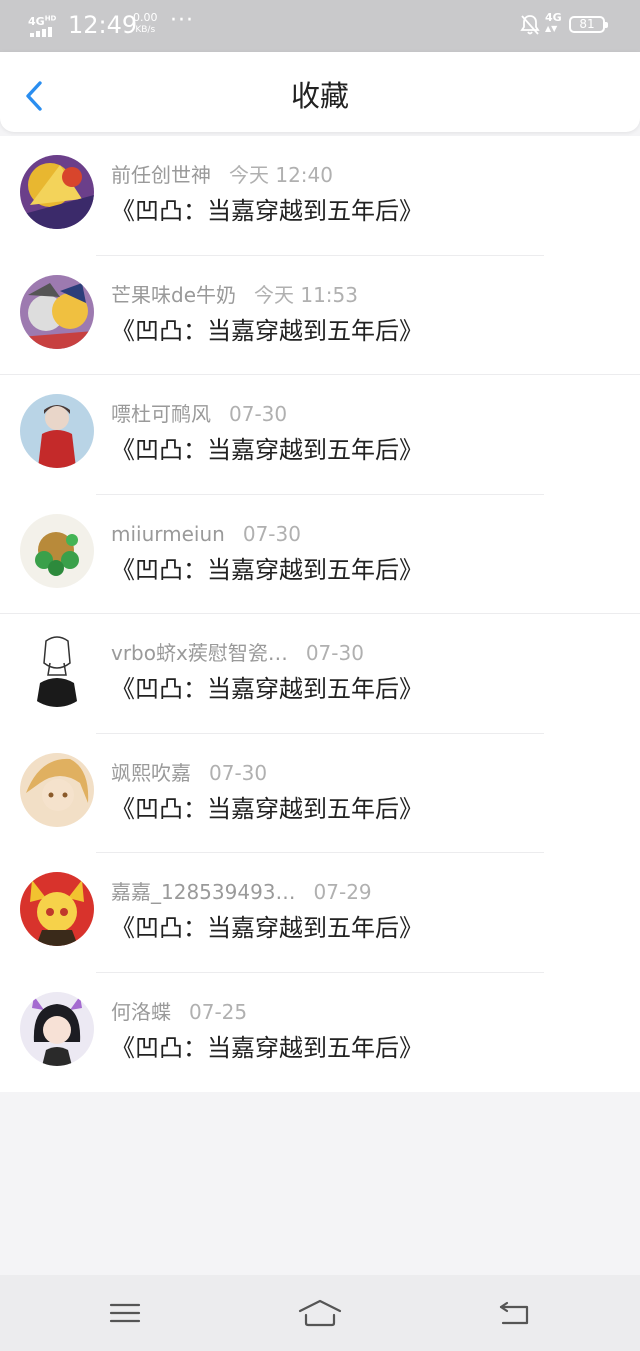 The width and height of the screenshot is (640, 1351). Describe the element at coordinates (218, 1011) in the screenshot. I see `timestamp: 07-25` at that location.